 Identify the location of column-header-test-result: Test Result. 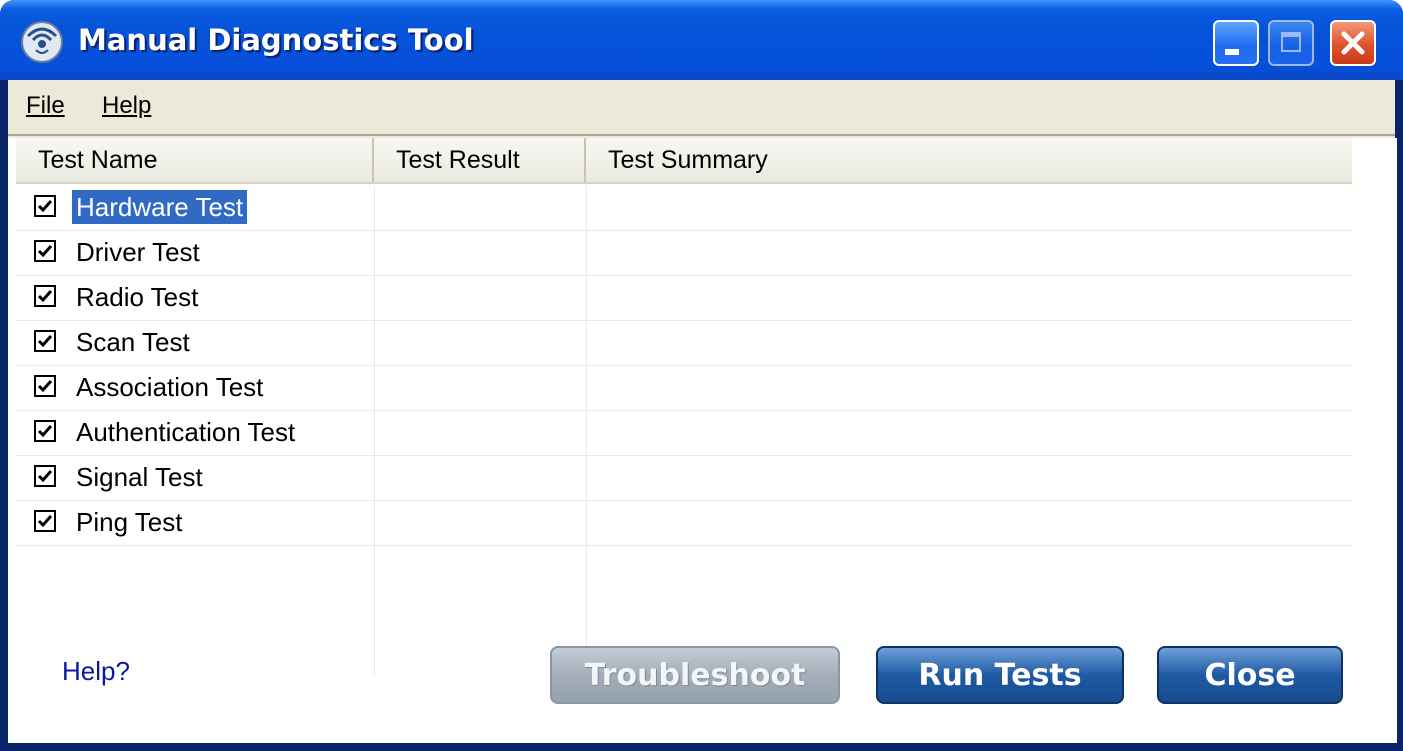
(480, 160).